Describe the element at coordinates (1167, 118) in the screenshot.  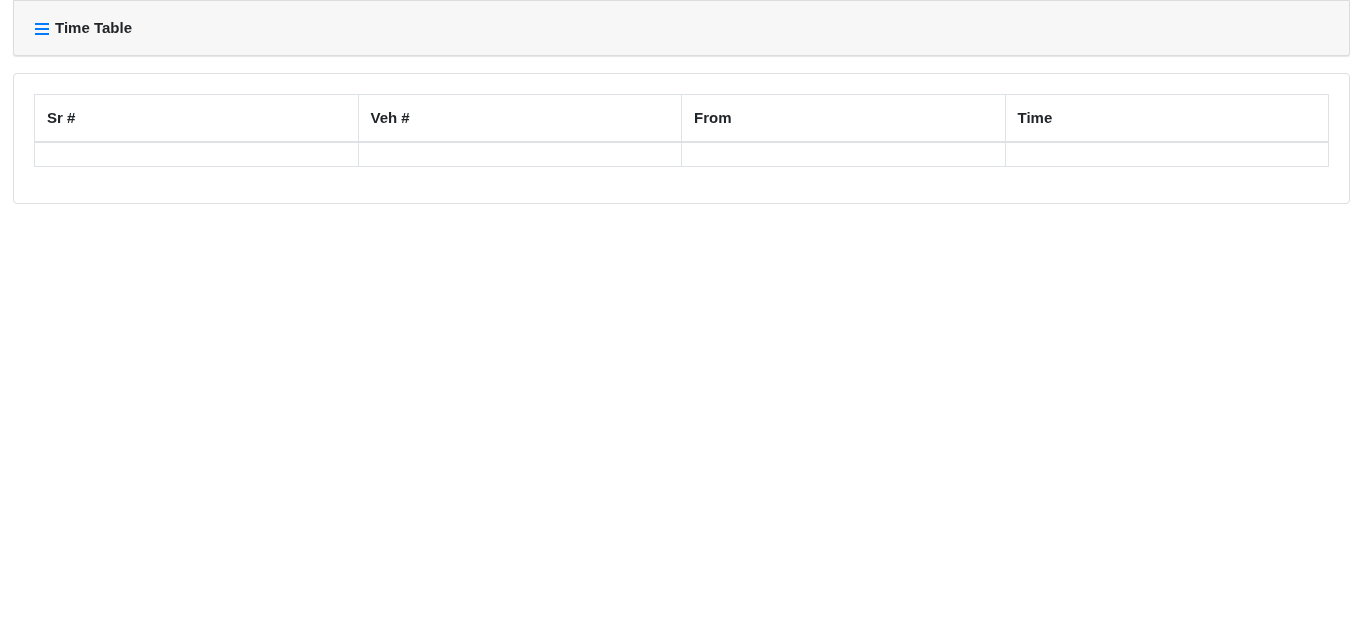
I see `column-header: Time` at that location.